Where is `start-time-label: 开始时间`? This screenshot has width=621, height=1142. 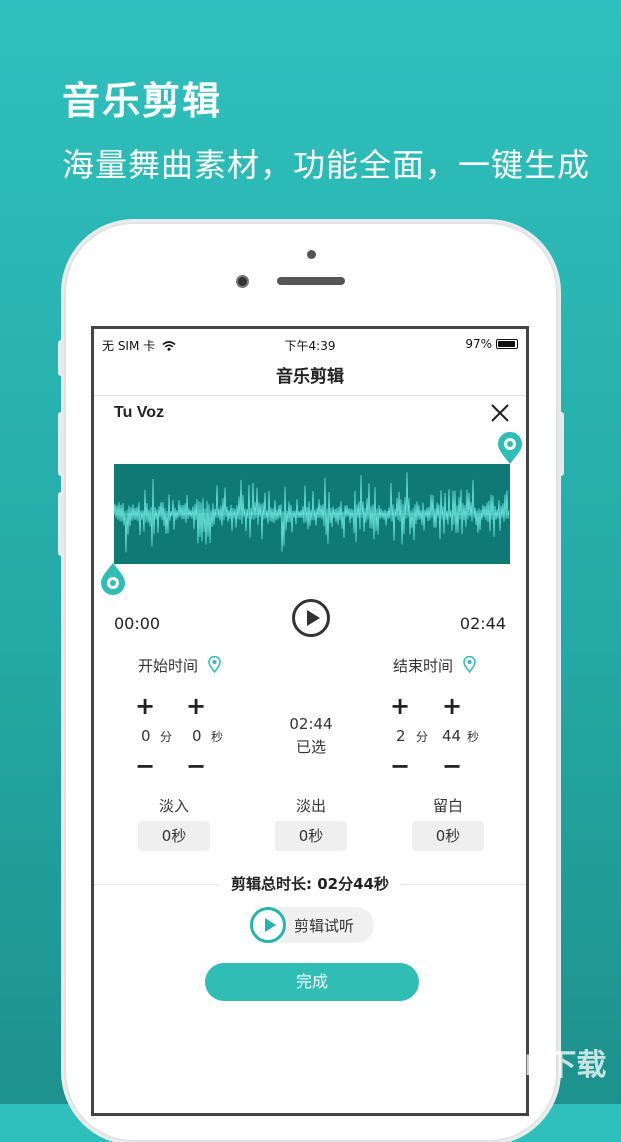
start-time-label: 开始时间 is located at coordinates (179, 665).